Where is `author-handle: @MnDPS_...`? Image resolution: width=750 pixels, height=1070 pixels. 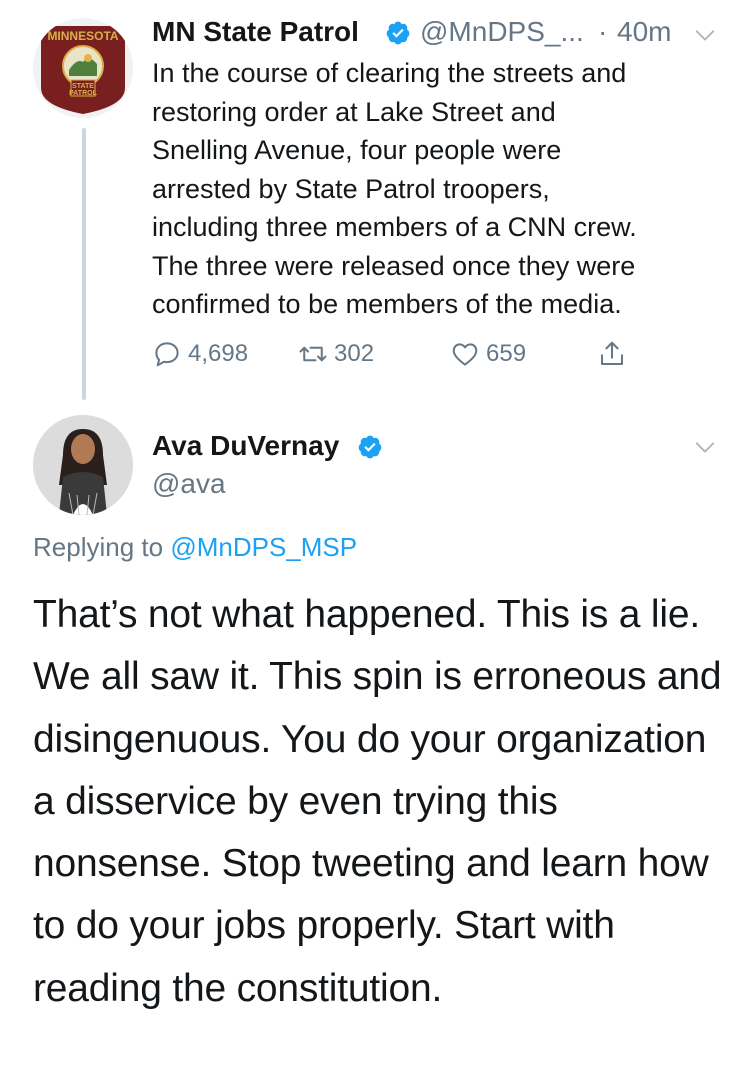
author-handle: @MnDPS_... is located at coordinates (502, 32).